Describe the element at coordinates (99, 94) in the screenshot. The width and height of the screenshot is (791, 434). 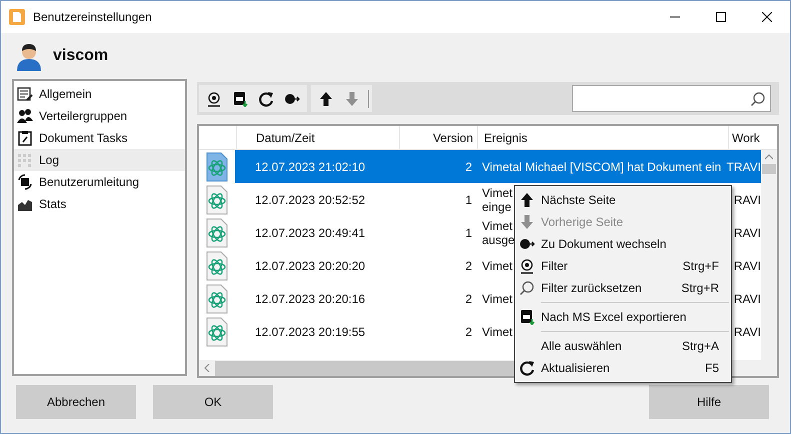
I see `sidebar-item: Allgemein` at that location.